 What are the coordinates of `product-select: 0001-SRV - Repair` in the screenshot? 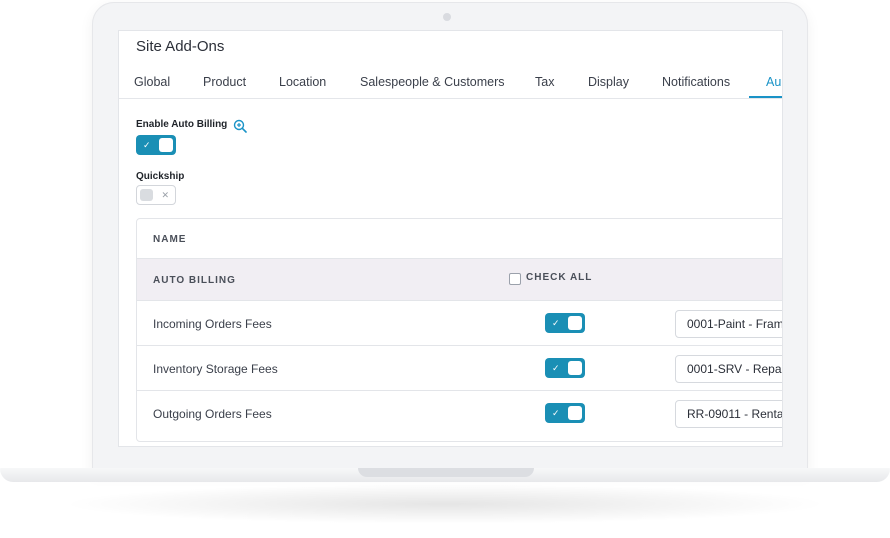 It's located at (728, 369).